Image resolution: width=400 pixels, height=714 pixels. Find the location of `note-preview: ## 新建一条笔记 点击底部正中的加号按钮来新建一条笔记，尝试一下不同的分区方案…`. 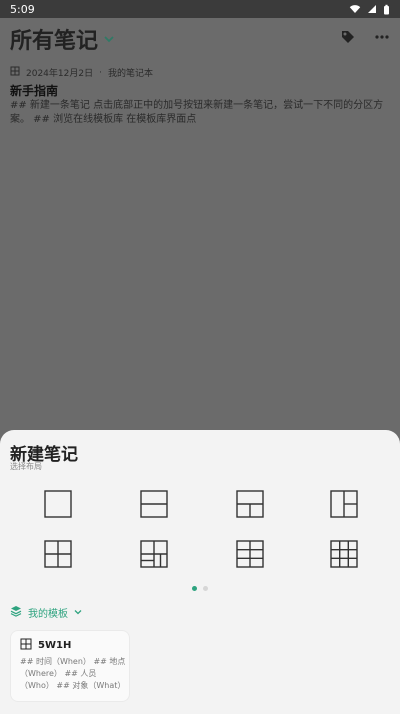

note-preview: ## 新建一条笔记 点击底部正中的加号按钮来新建一条笔记，尝试一下不同的分区方案… is located at coordinates (200, 113).